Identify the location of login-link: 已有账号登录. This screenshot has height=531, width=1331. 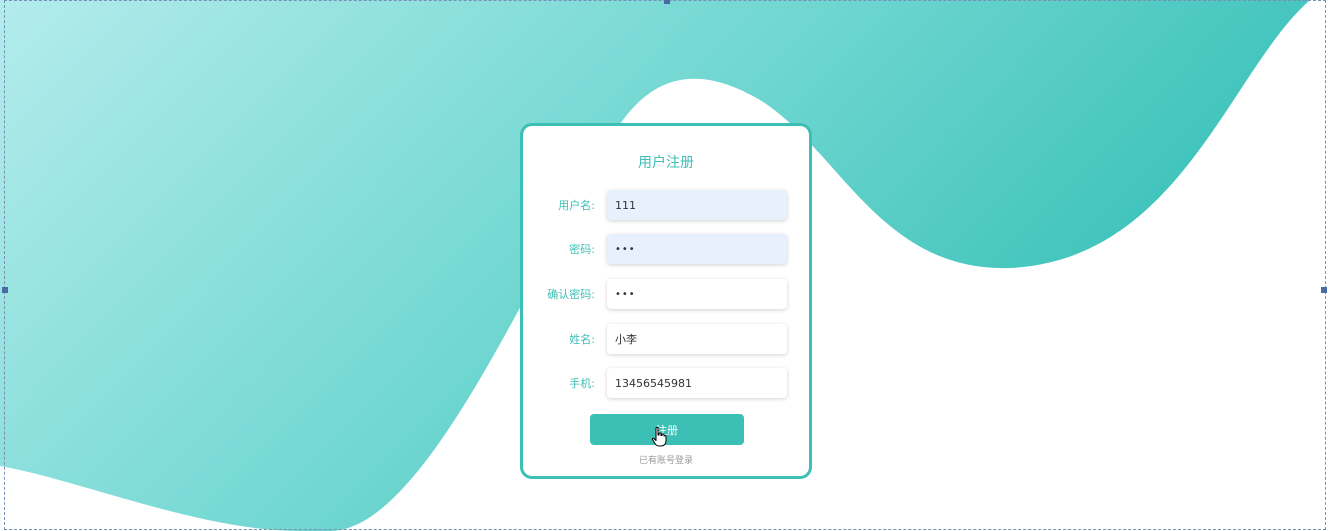
(666, 459).